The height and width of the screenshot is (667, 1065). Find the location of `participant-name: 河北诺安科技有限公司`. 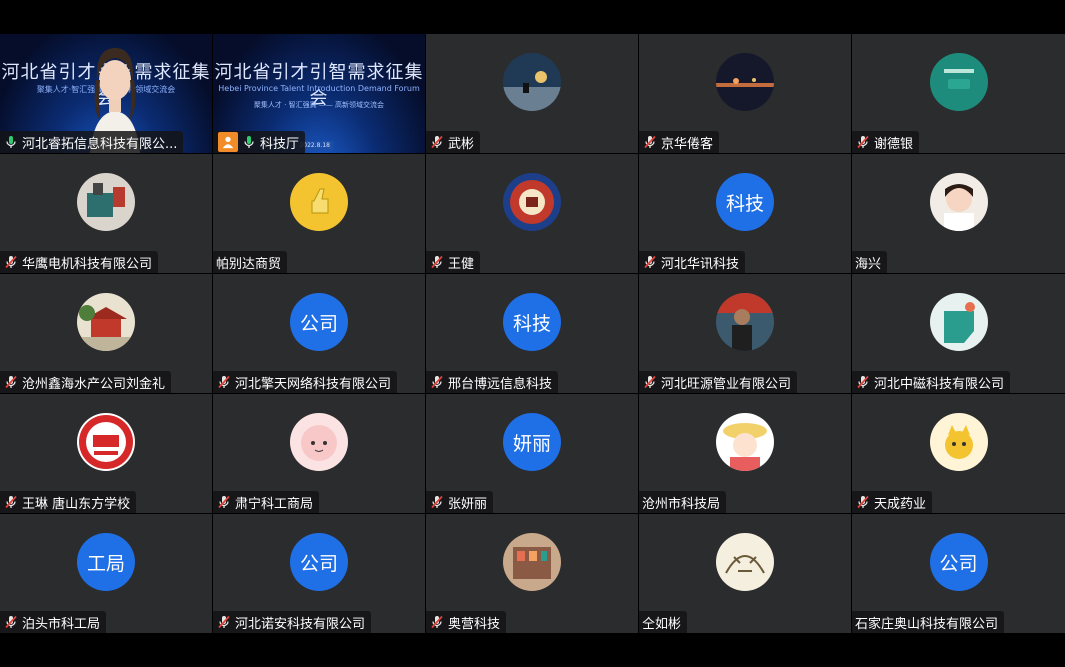

participant-name: 河北诺安科技有限公司 is located at coordinates (300, 624).